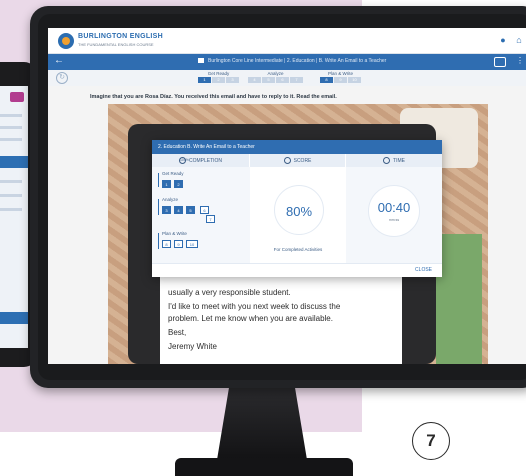  I want to click on completion-header-label: COMPLETION, so click(205, 160).